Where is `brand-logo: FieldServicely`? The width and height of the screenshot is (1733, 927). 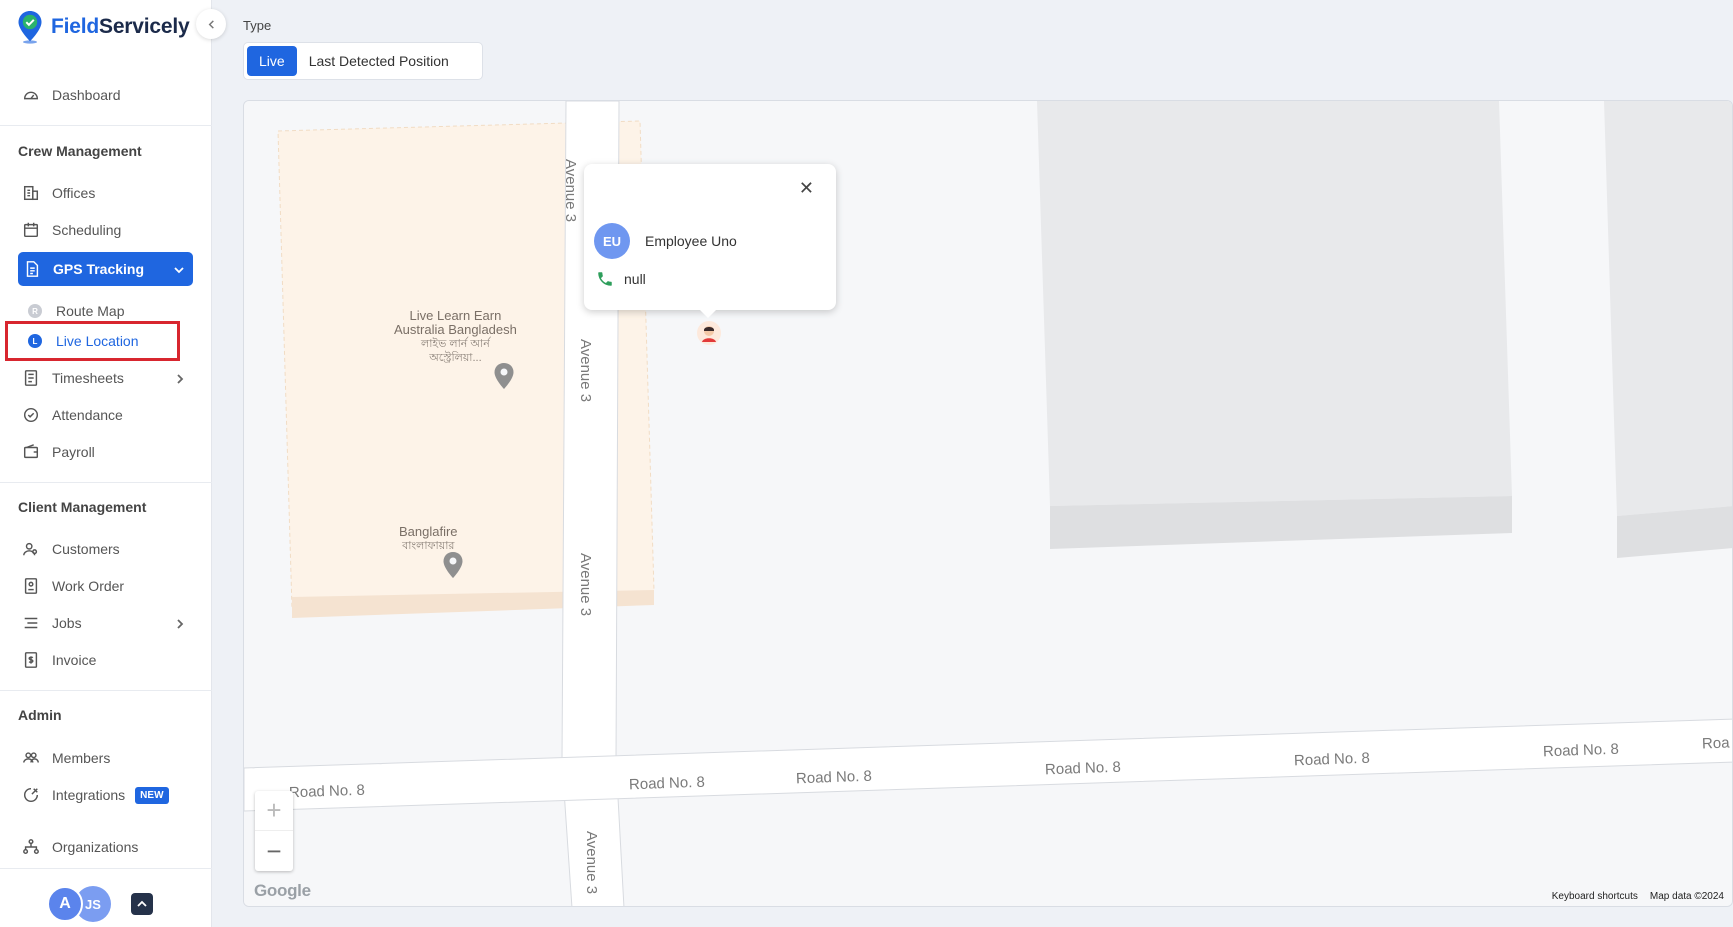 brand-logo: FieldServicely is located at coordinates (103, 27).